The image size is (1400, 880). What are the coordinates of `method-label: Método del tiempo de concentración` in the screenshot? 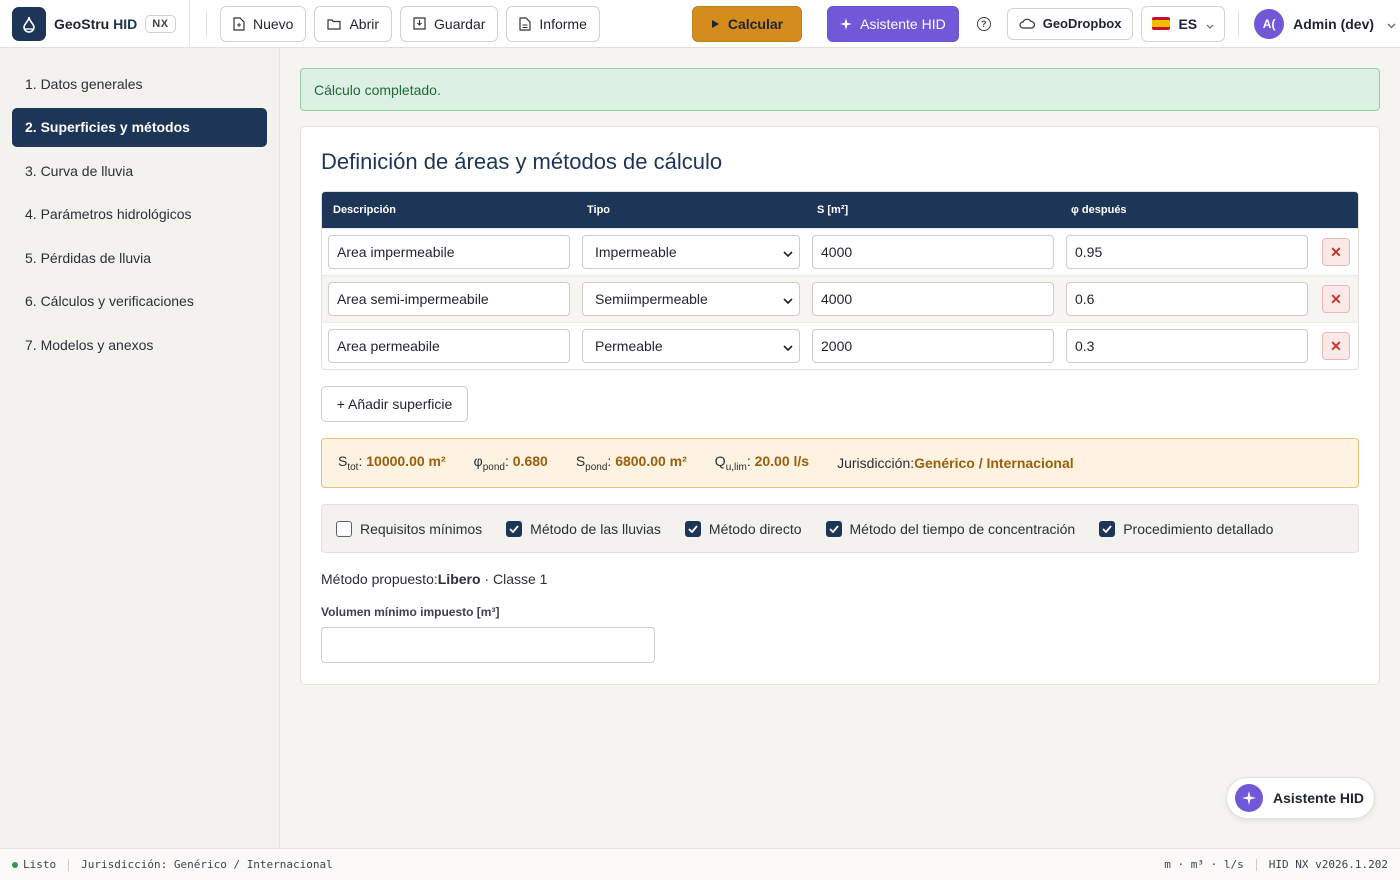 It's located at (962, 528).